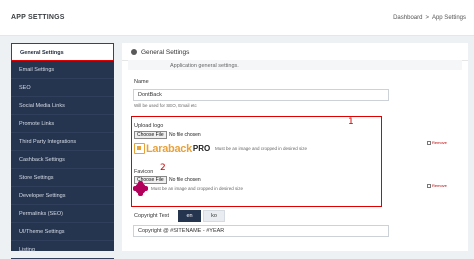 The image size is (474, 259). What do you see at coordinates (261, 95) in the screenshot?
I see `name-input: DontBack` at bounding box center [261, 95].